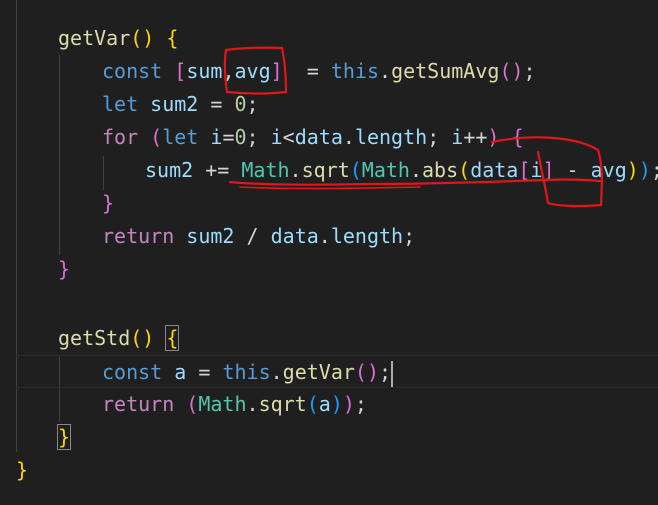 The height and width of the screenshot is (505, 658). Describe the element at coordinates (440, 170) in the screenshot. I see `function-call: abs` at that location.